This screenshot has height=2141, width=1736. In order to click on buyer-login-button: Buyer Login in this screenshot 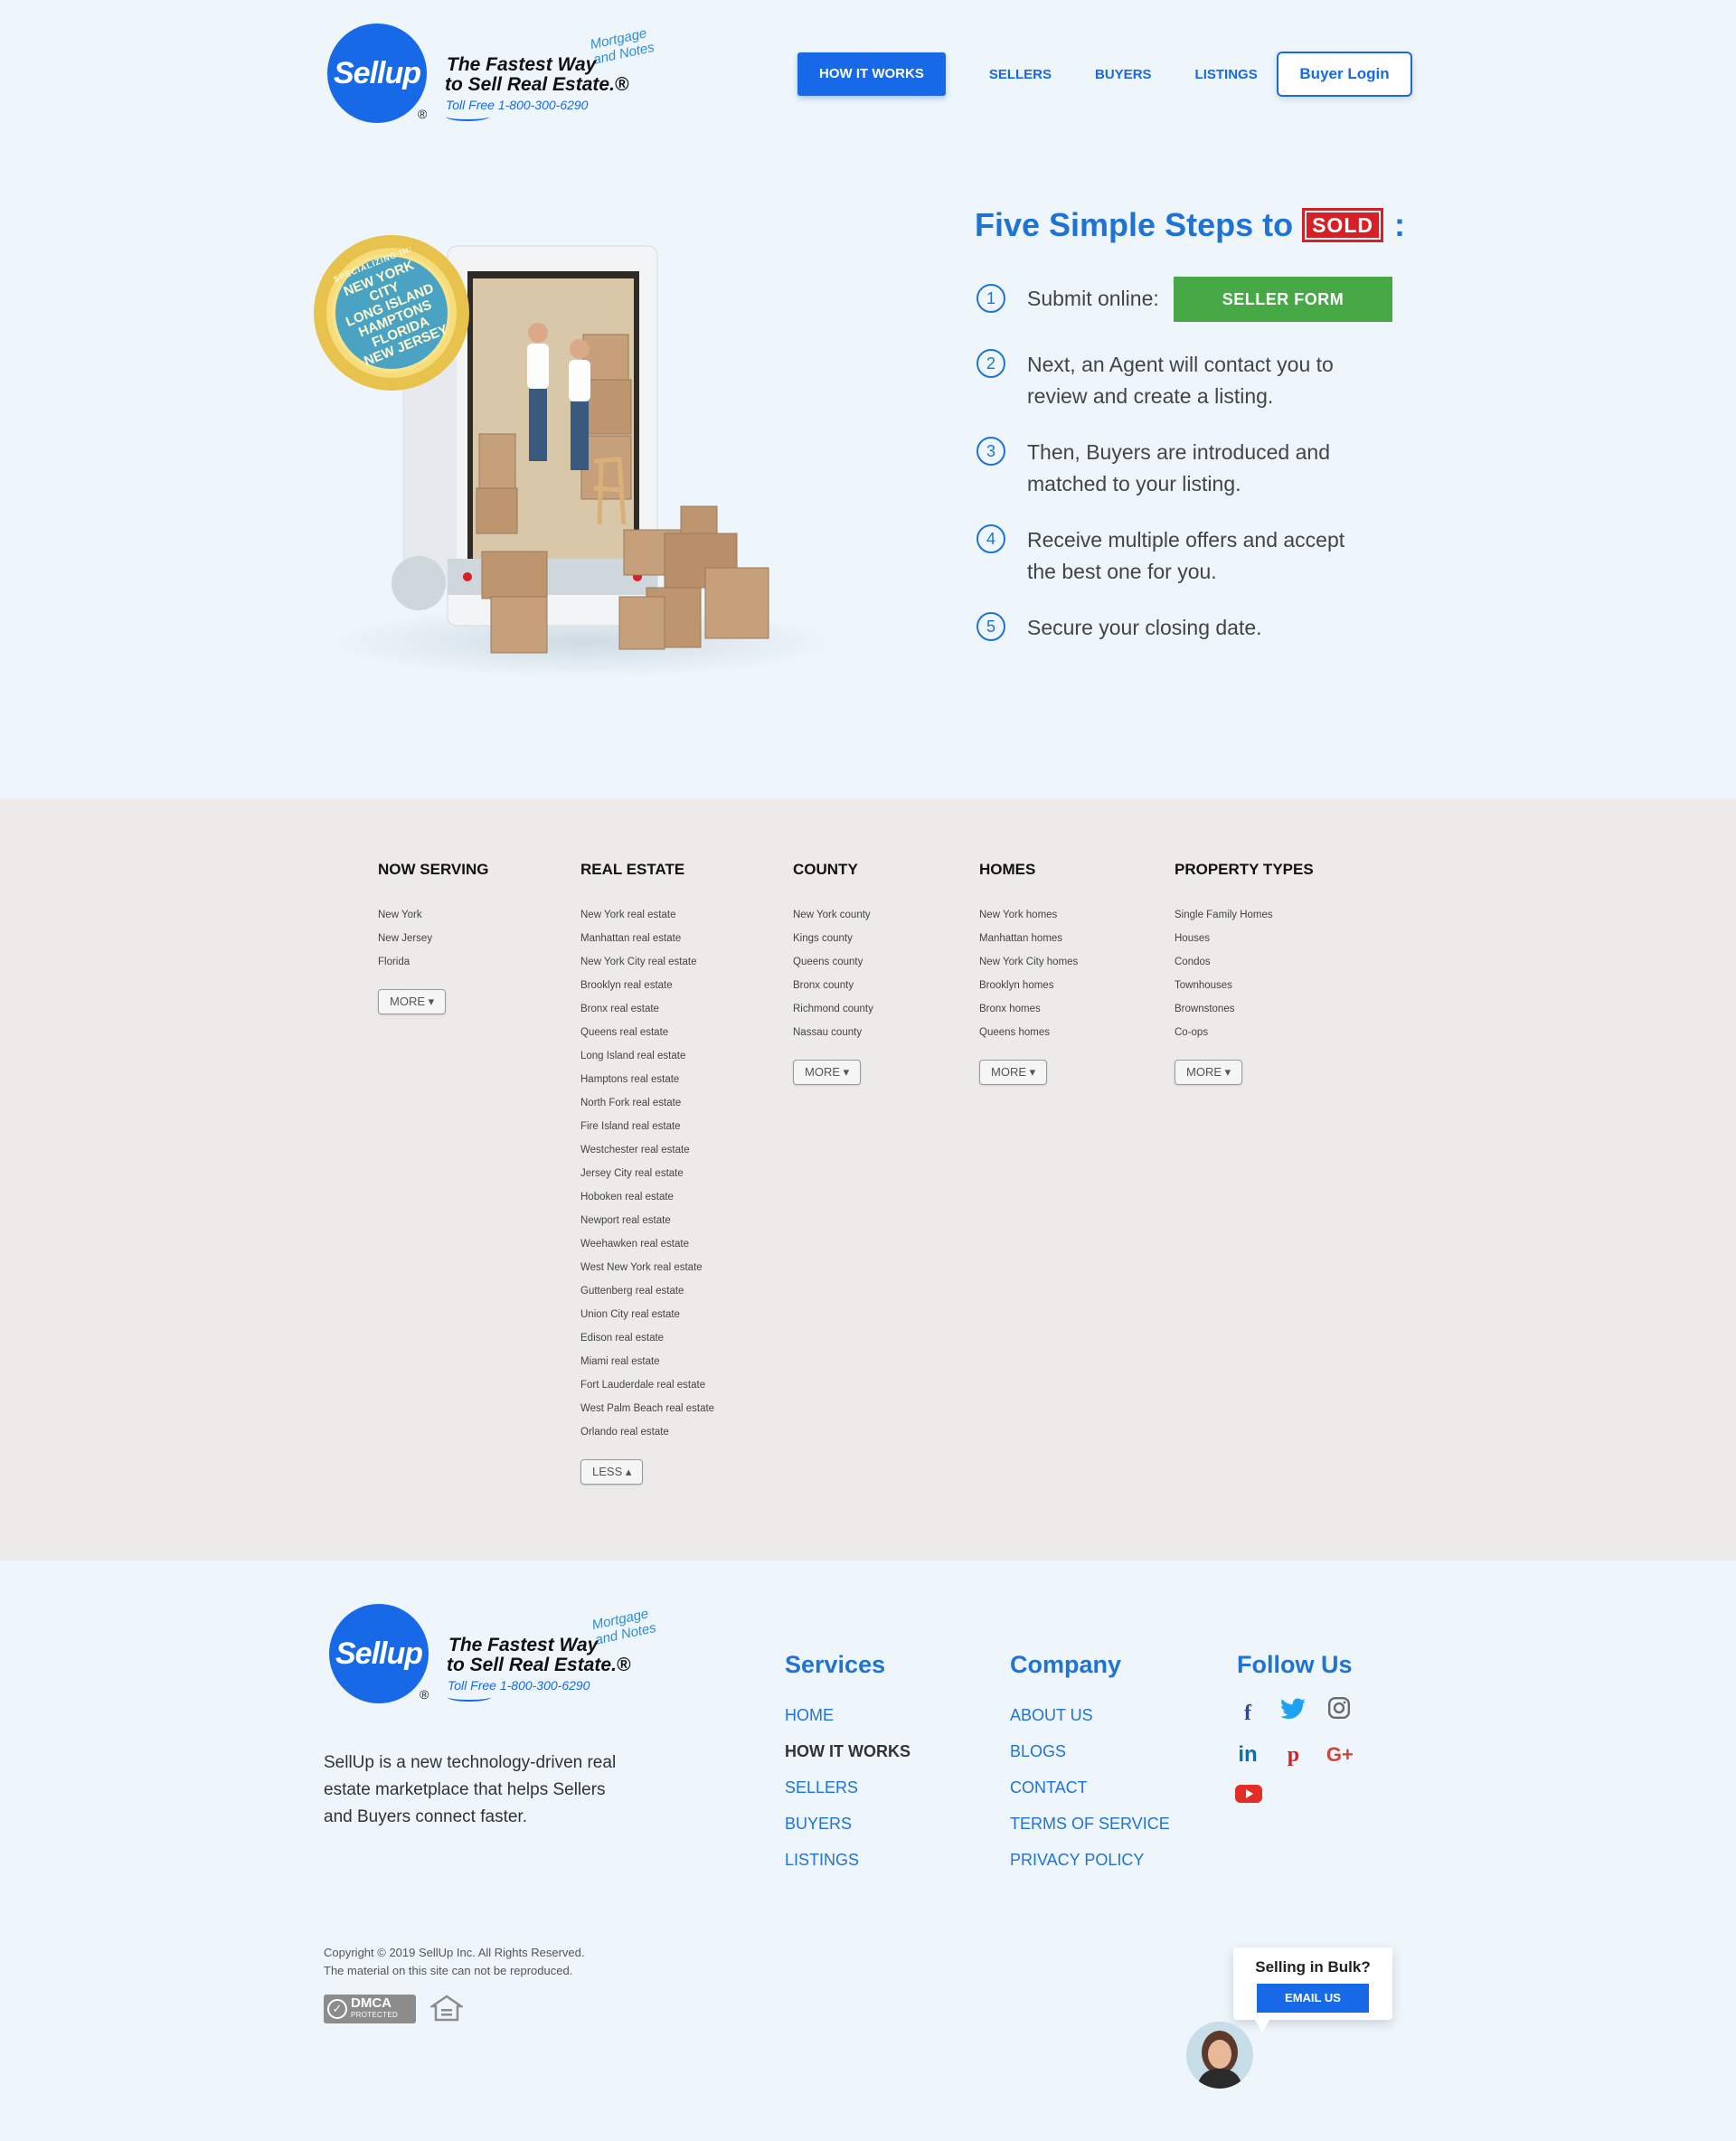, I will do `click(1344, 74)`.